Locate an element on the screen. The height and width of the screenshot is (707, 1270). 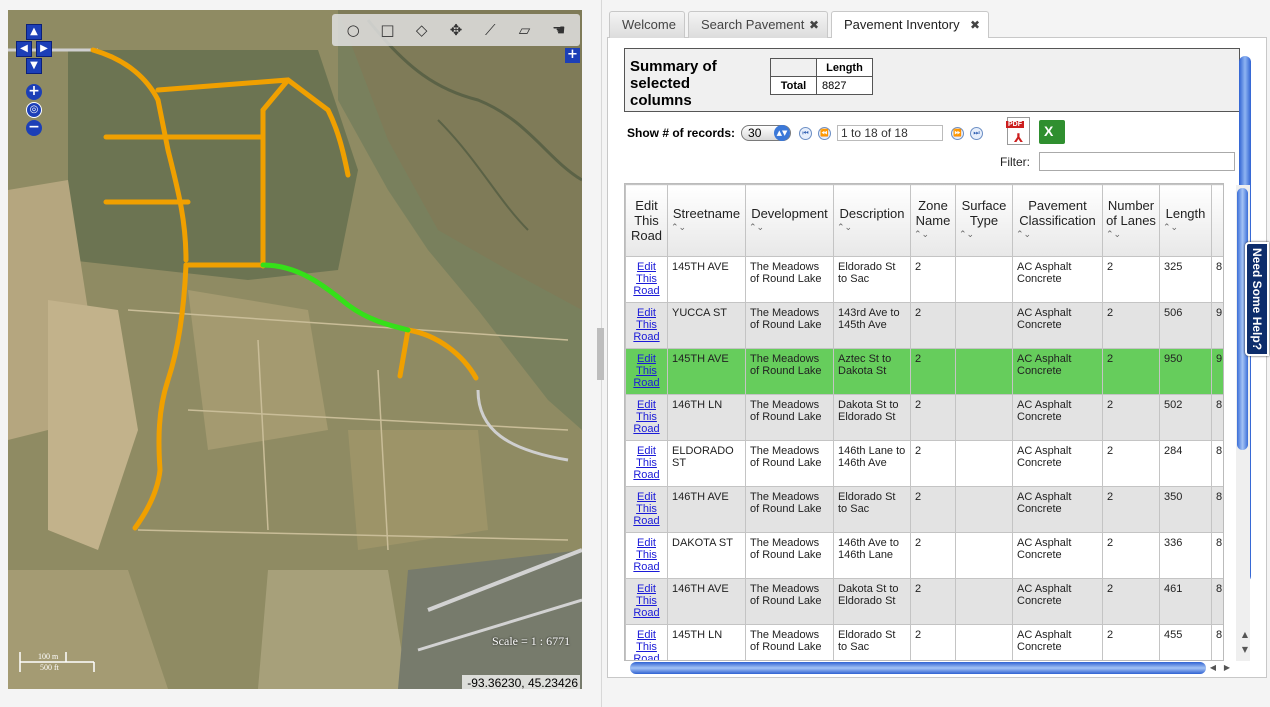
tab-welcome: Welcome is located at coordinates (647, 24).